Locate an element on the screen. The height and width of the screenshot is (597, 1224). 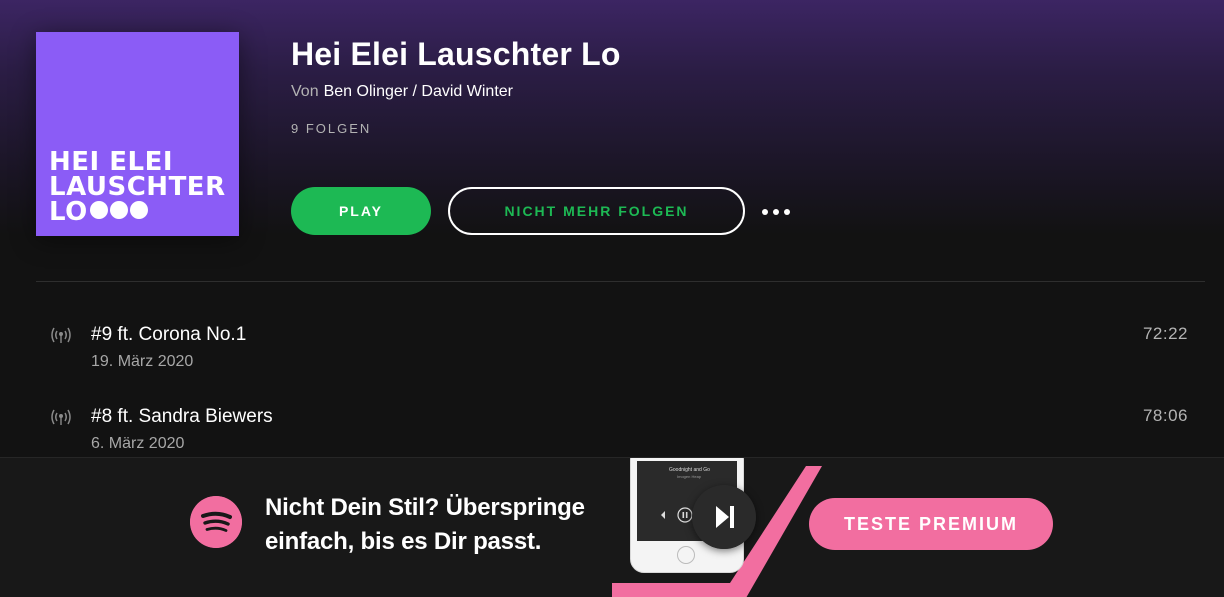
episode-title: #8 ft. Sandra Biewers is located at coordinates (182, 416).